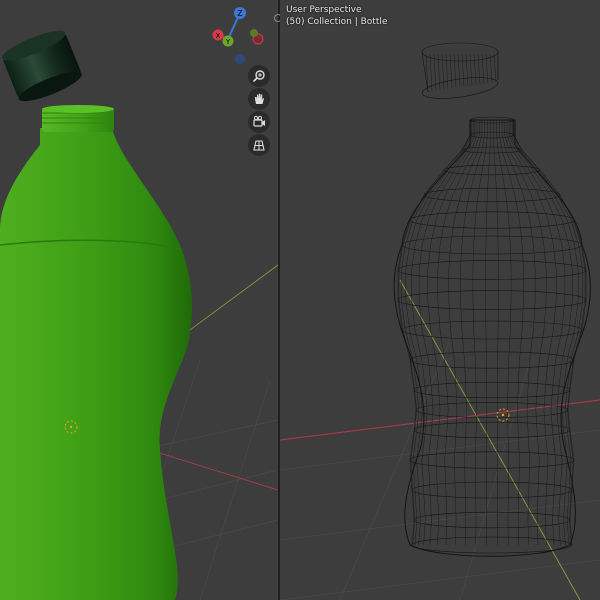 The width and height of the screenshot is (600, 600). What do you see at coordinates (337, 22) in the screenshot?
I see `active-collection-label: (50) Collection | Bottle` at bounding box center [337, 22].